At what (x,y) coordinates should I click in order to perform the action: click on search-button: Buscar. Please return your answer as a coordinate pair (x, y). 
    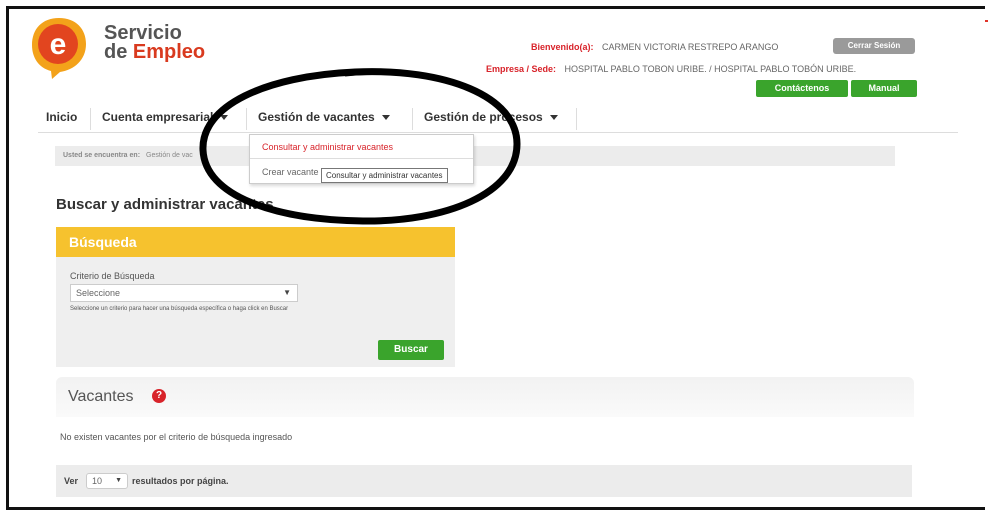
    Looking at the image, I should click on (411, 350).